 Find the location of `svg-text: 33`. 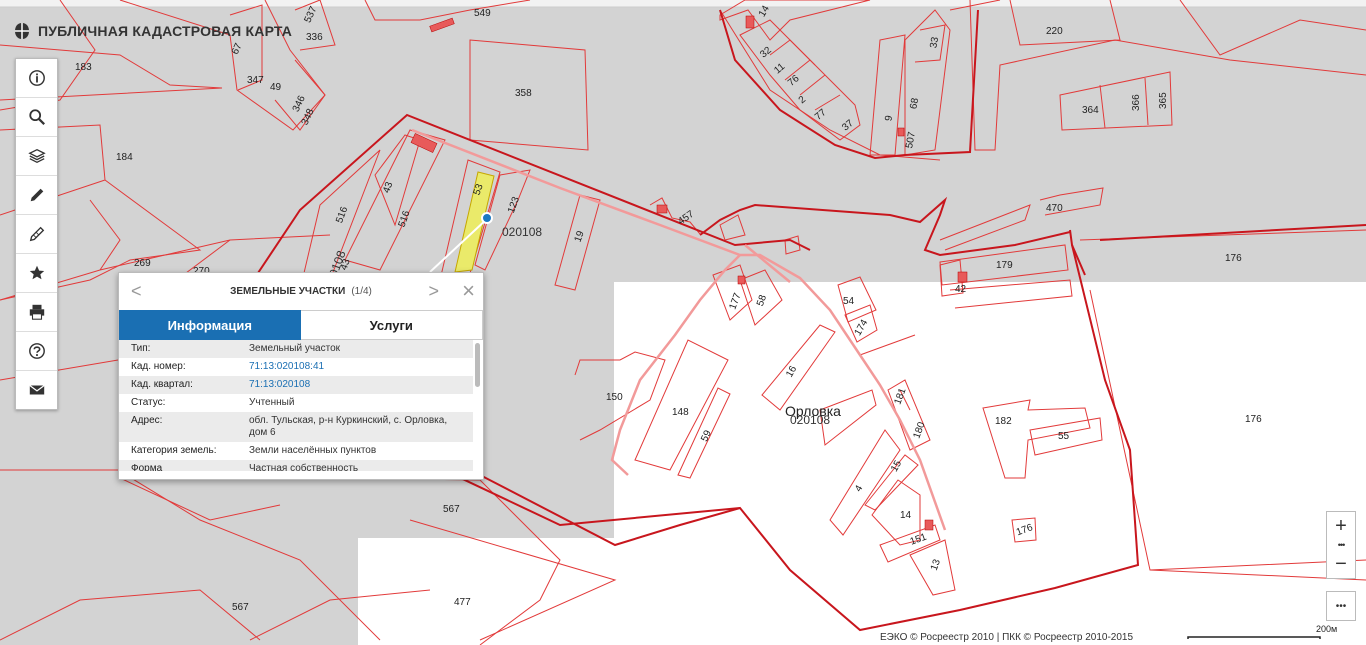

svg-text: 33 is located at coordinates (934, 42).